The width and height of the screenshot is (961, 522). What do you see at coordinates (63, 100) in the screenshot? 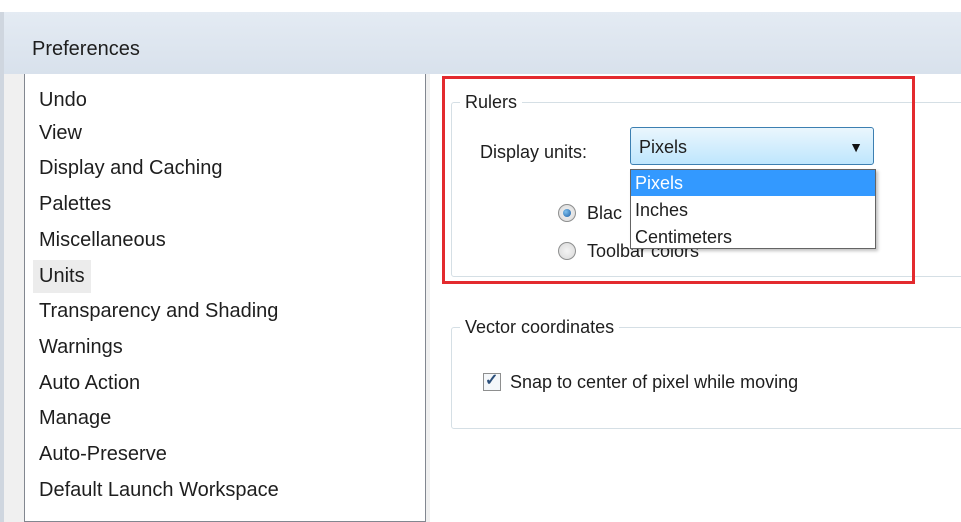
I see `sidebar-item-undo: Undo` at bounding box center [63, 100].